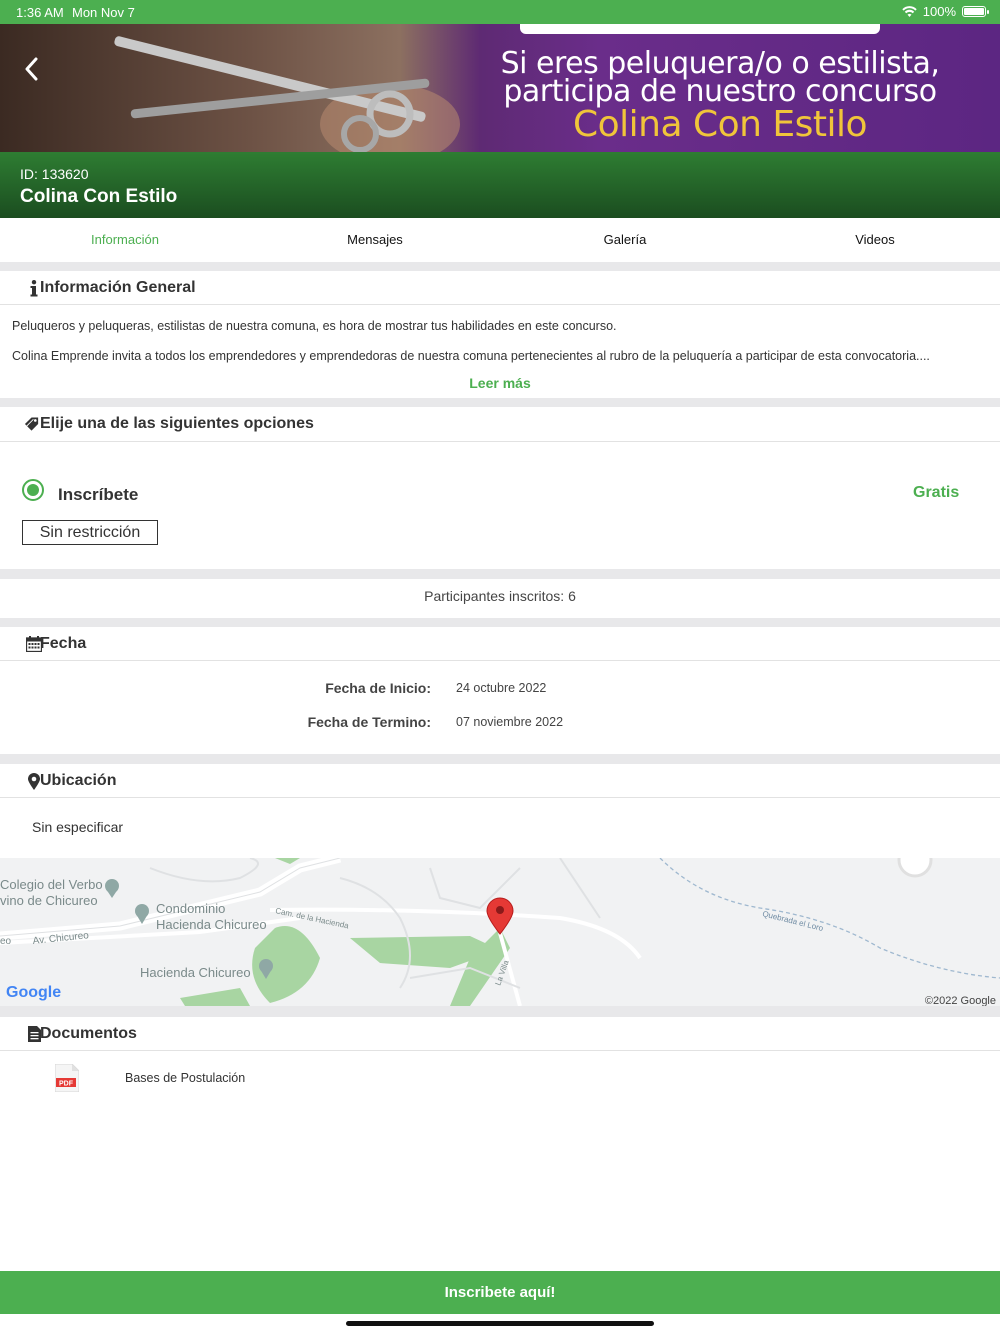 Image resolution: width=1000 pixels, height=1334 pixels. What do you see at coordinates (936, 492) in the screenshot?
I see `option-price: Gratis` at bounding box center [936, 492].